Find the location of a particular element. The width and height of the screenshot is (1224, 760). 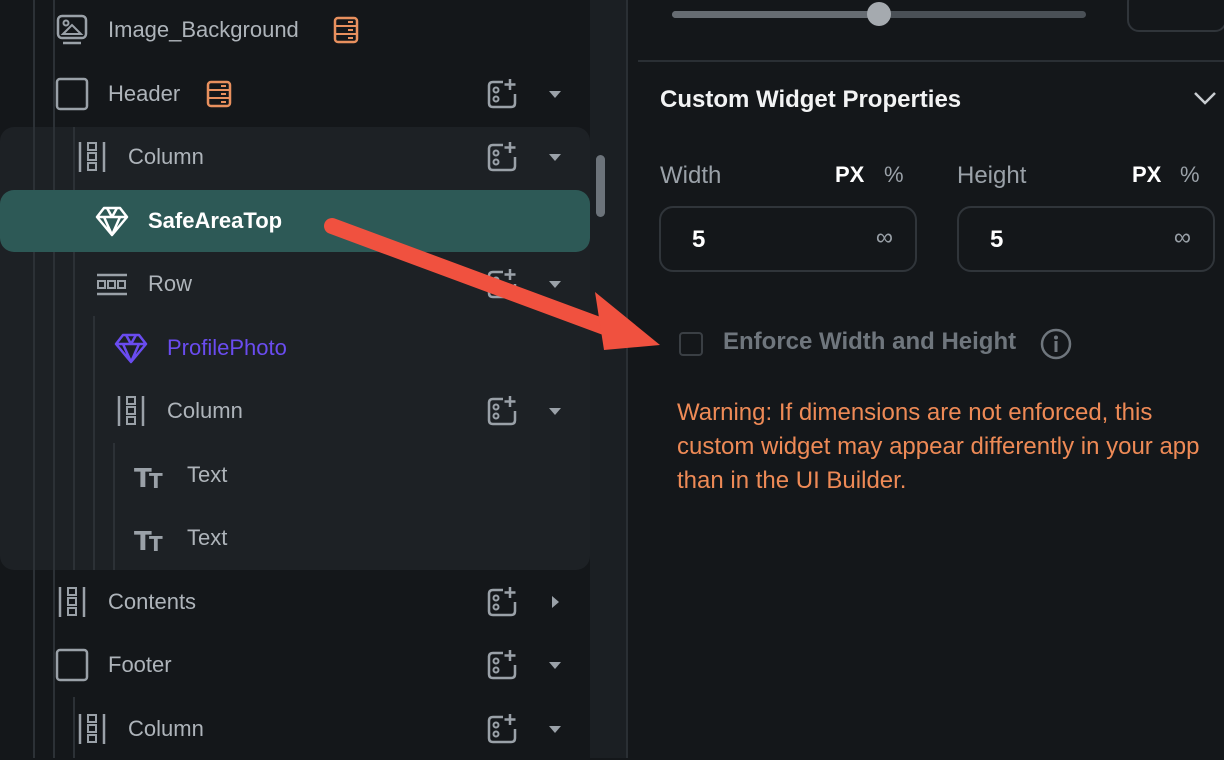

enforce-label: Enforce Width and Height is located at coordinates (870, 341).